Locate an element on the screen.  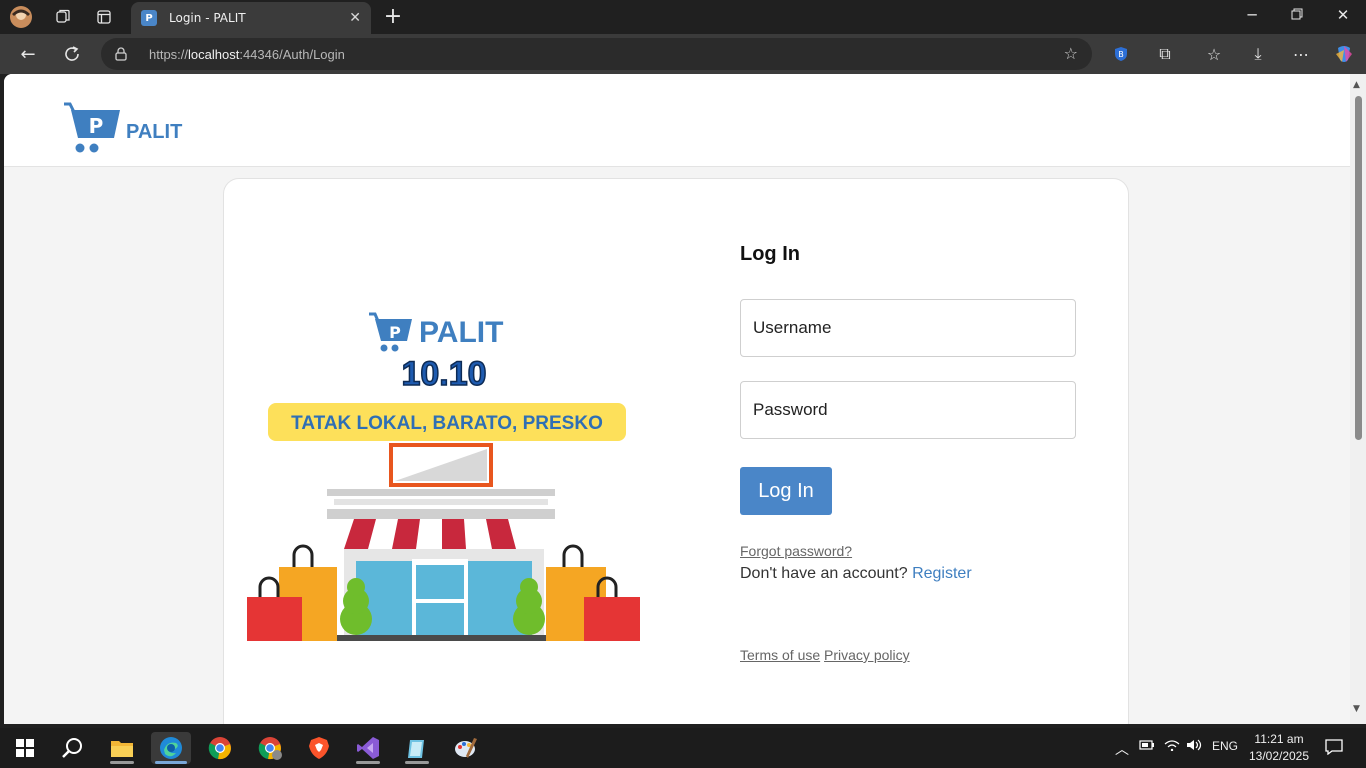
url-text: https://localhost:44346/Auth/Login is located at coordinates (247, 54).